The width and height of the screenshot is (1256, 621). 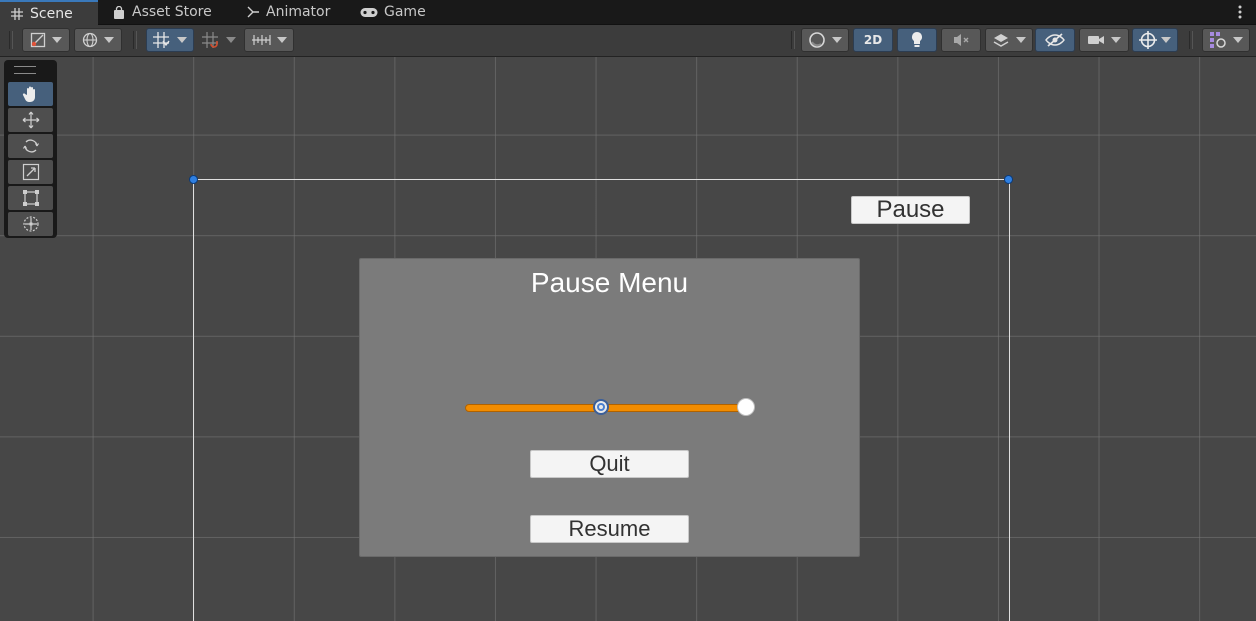 What do you see at coordinates (817, 40) in the screenshot?
I see `sphere-icon` at bounding box center [817, 40].